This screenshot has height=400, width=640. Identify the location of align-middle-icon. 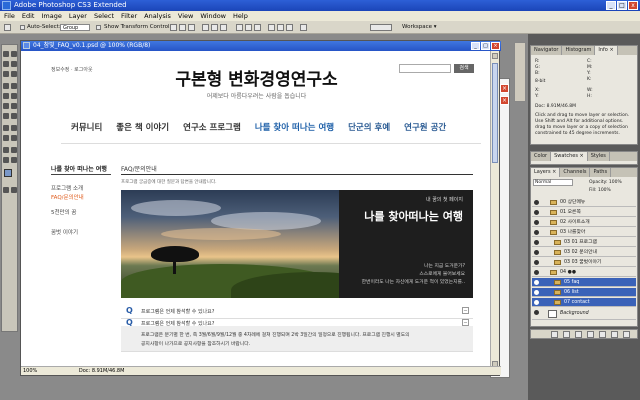
(182, 27).